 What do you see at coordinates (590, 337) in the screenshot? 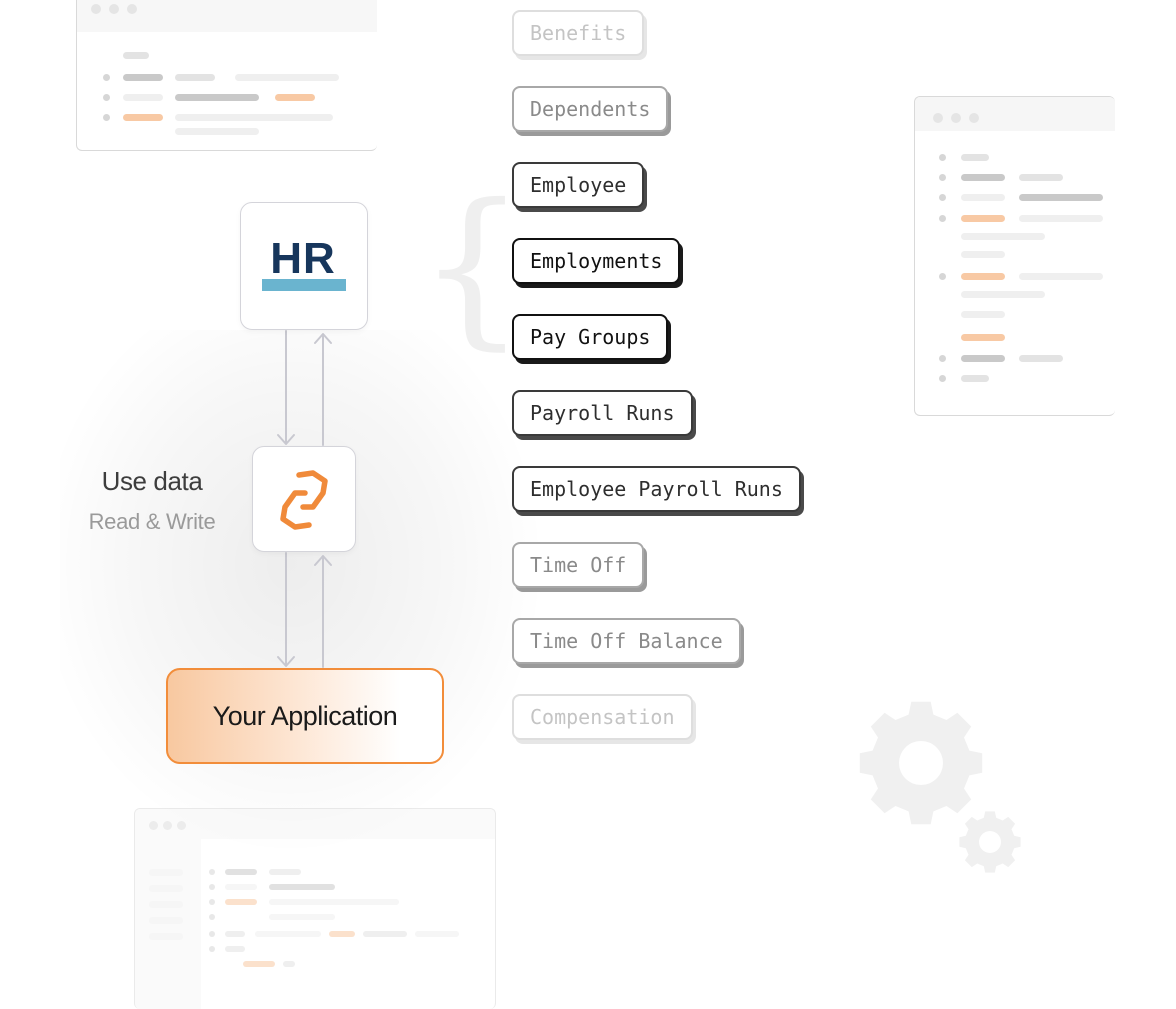
I see `entity-tag: Pay Groups` at bounding box center [590, 337].